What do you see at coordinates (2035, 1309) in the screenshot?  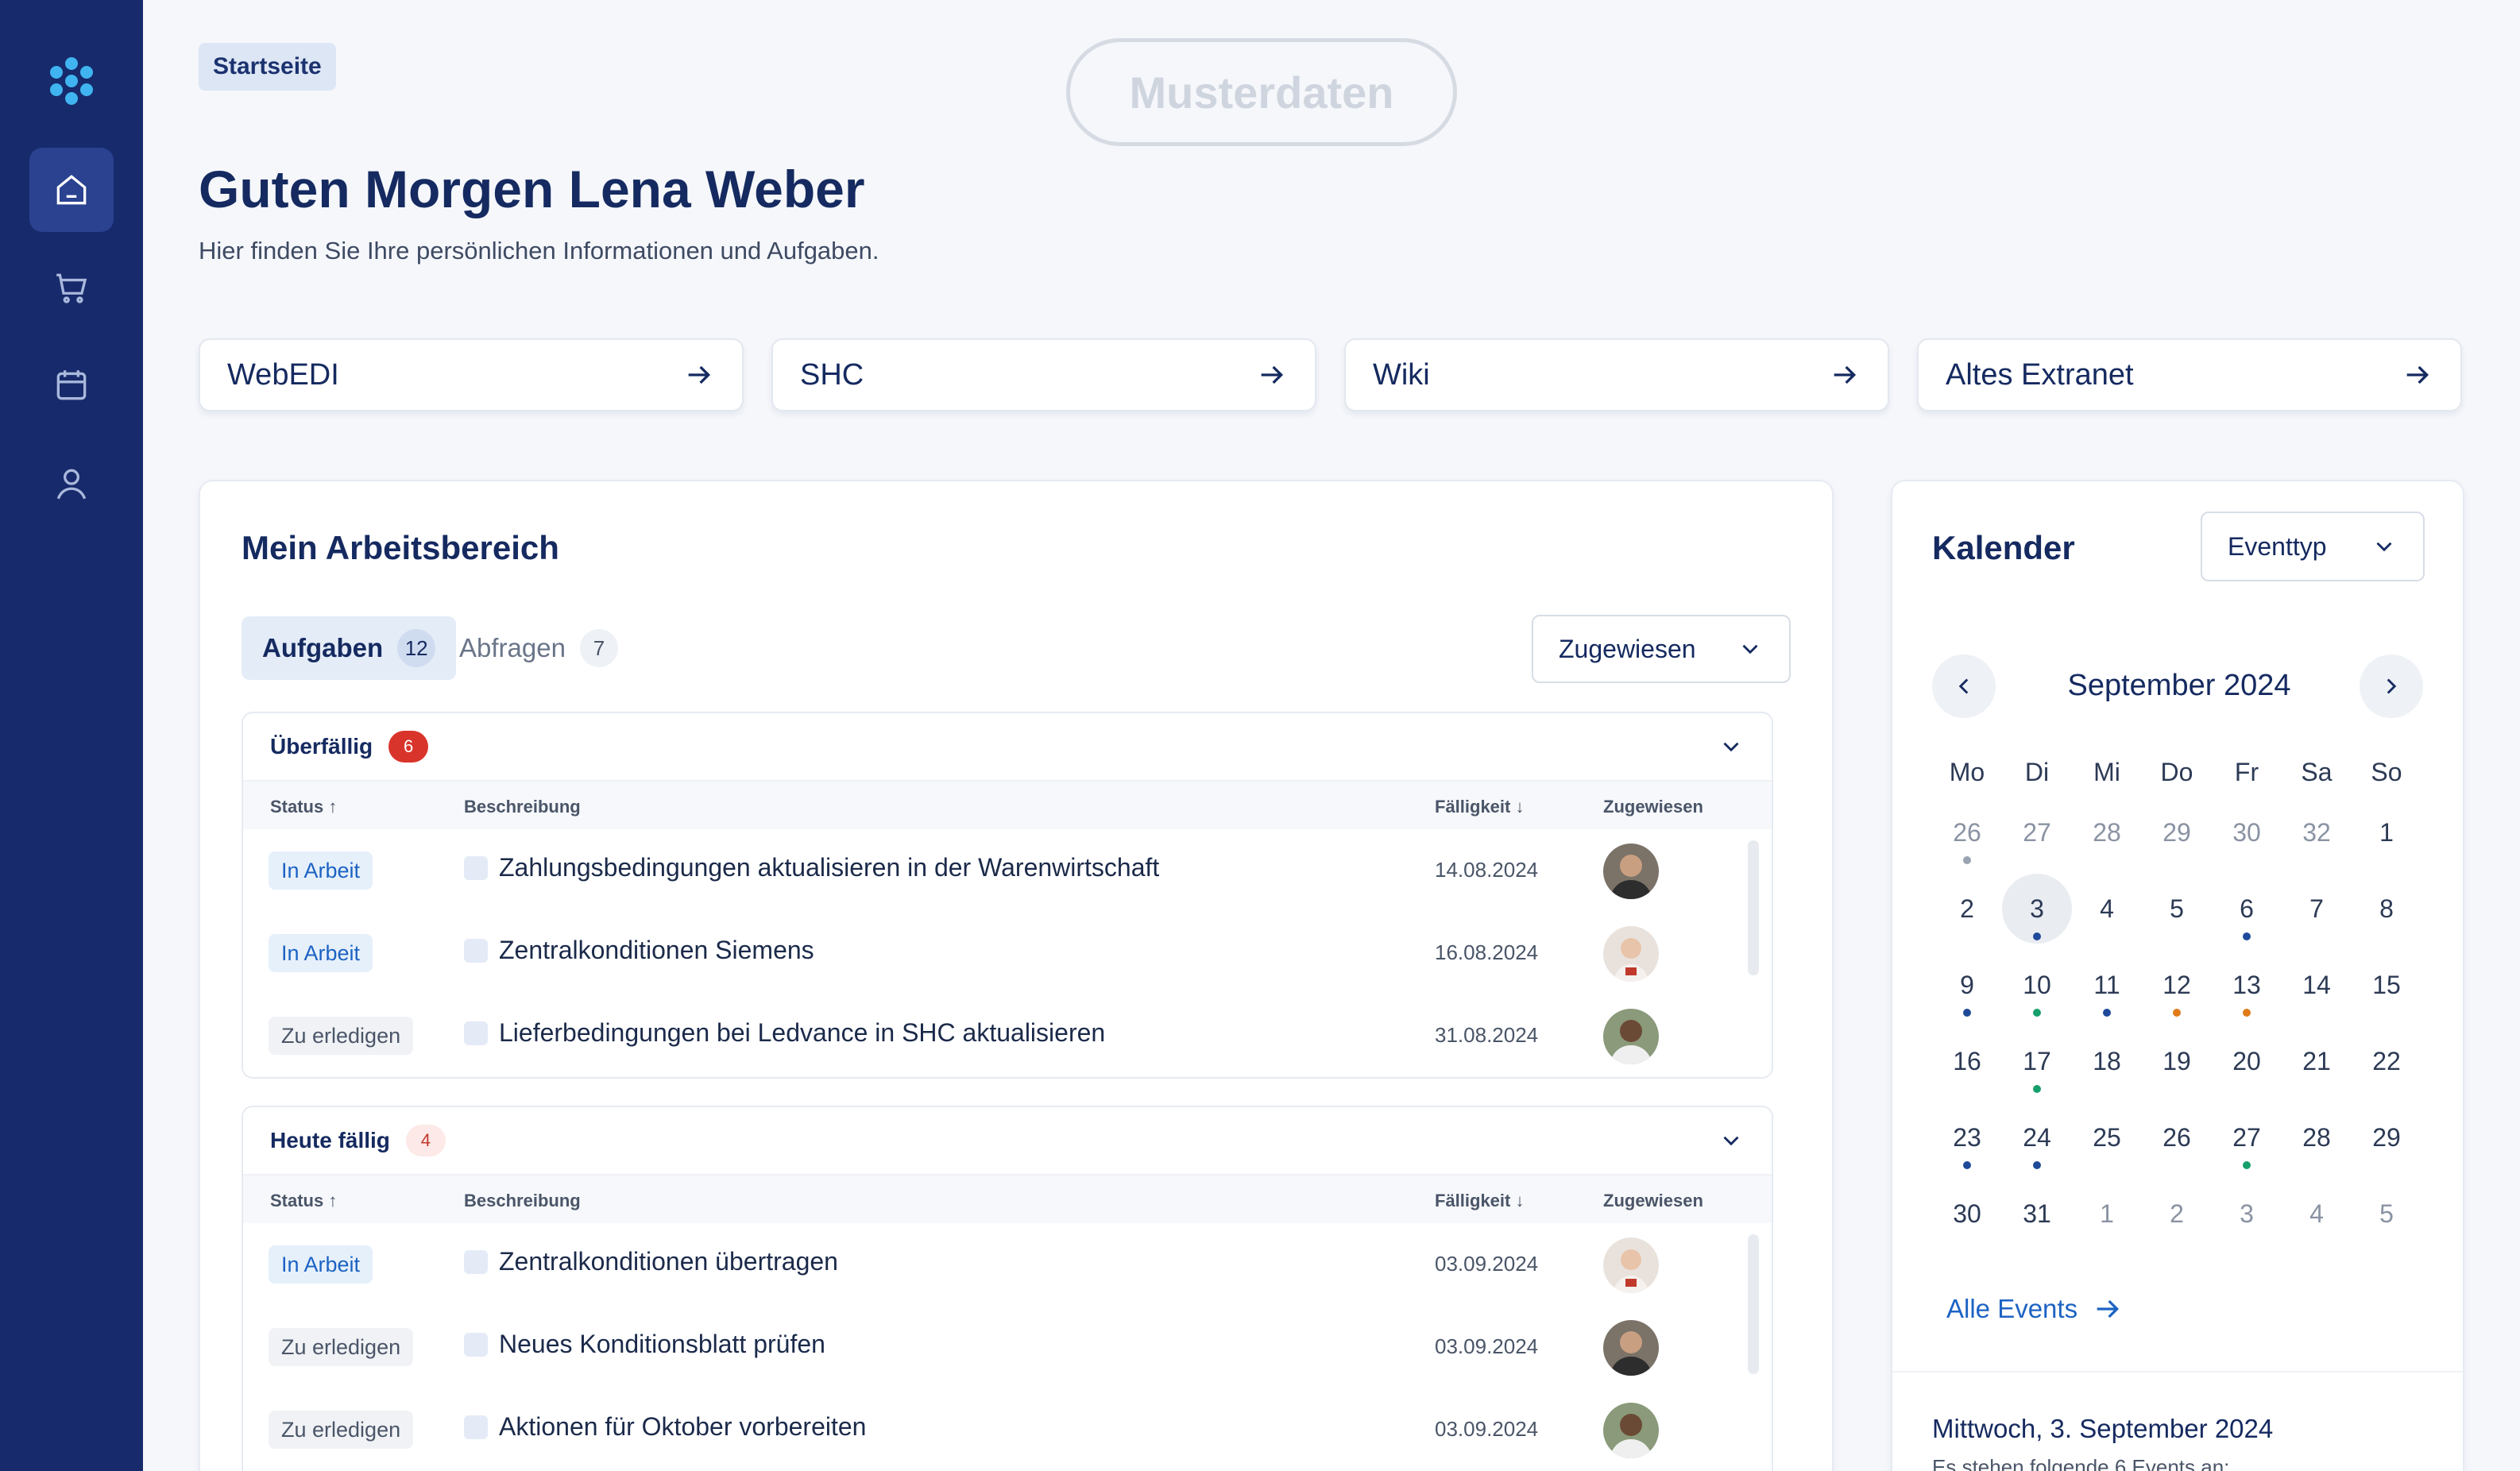 I see `all-events-link: Alle Events` at bounding box center [2035, 1309].